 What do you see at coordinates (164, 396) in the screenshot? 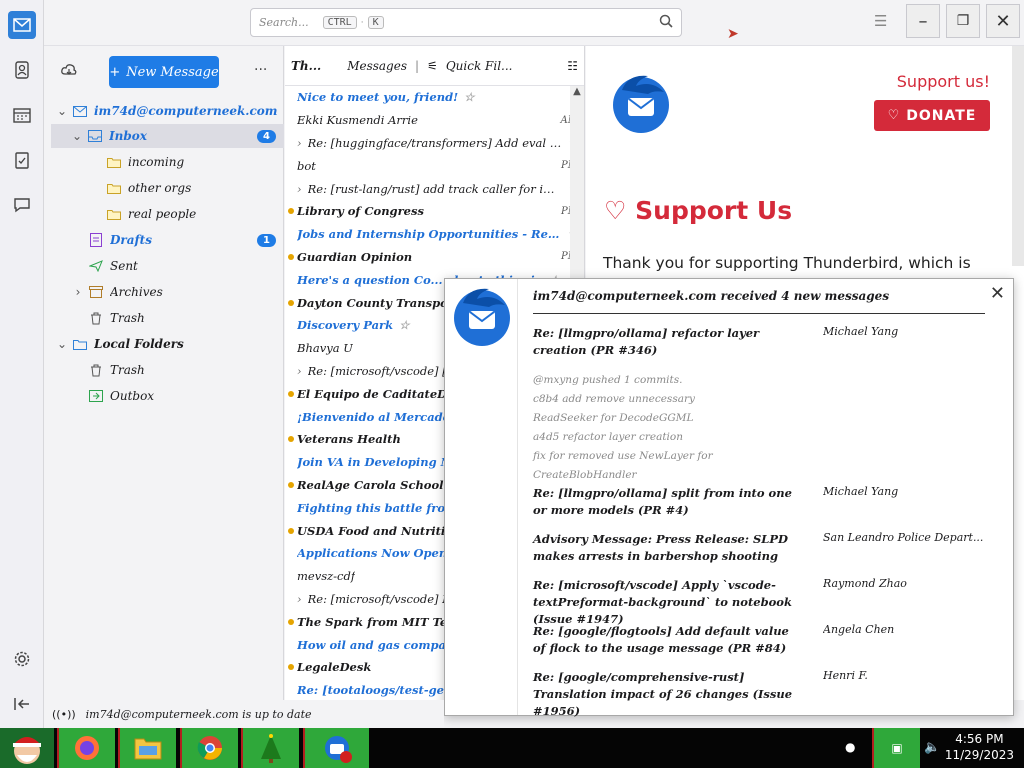
I see `folder-outbox: Outbox` at bounding box center [164, 396].